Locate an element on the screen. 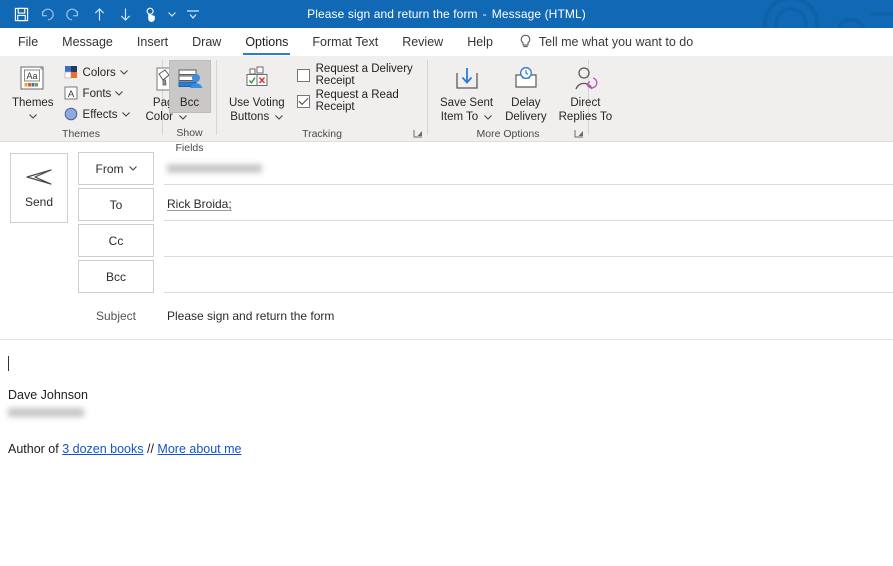 This screenshot has height=566, width=893. undo-icon is located at coordinates (47, 14).